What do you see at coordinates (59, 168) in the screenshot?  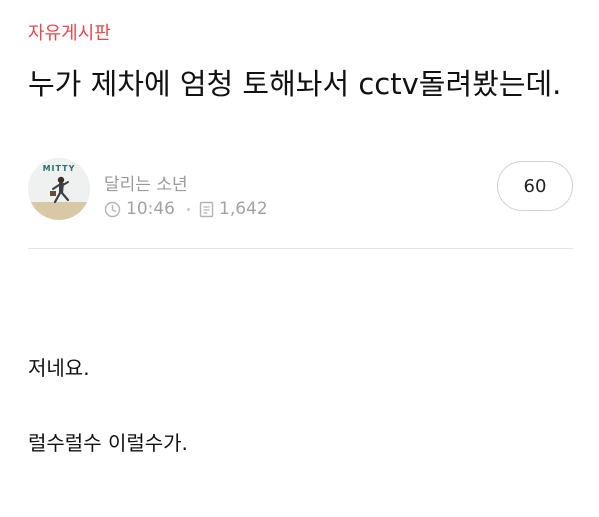 I see `avatar-caption: MITTY` at bounding box center [59, 168].